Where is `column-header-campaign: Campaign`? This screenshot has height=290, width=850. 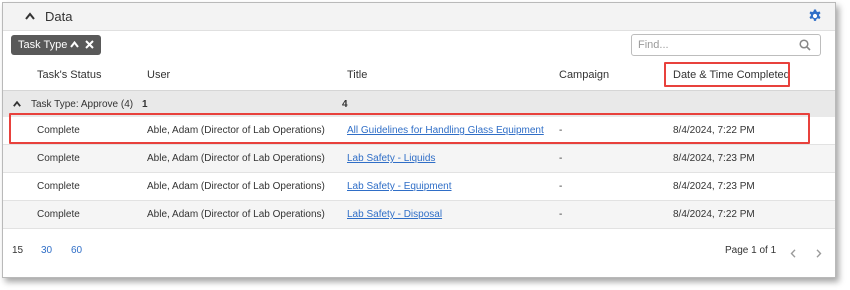 column-header-campaign: Campaign is located at coordinates (584, 75).